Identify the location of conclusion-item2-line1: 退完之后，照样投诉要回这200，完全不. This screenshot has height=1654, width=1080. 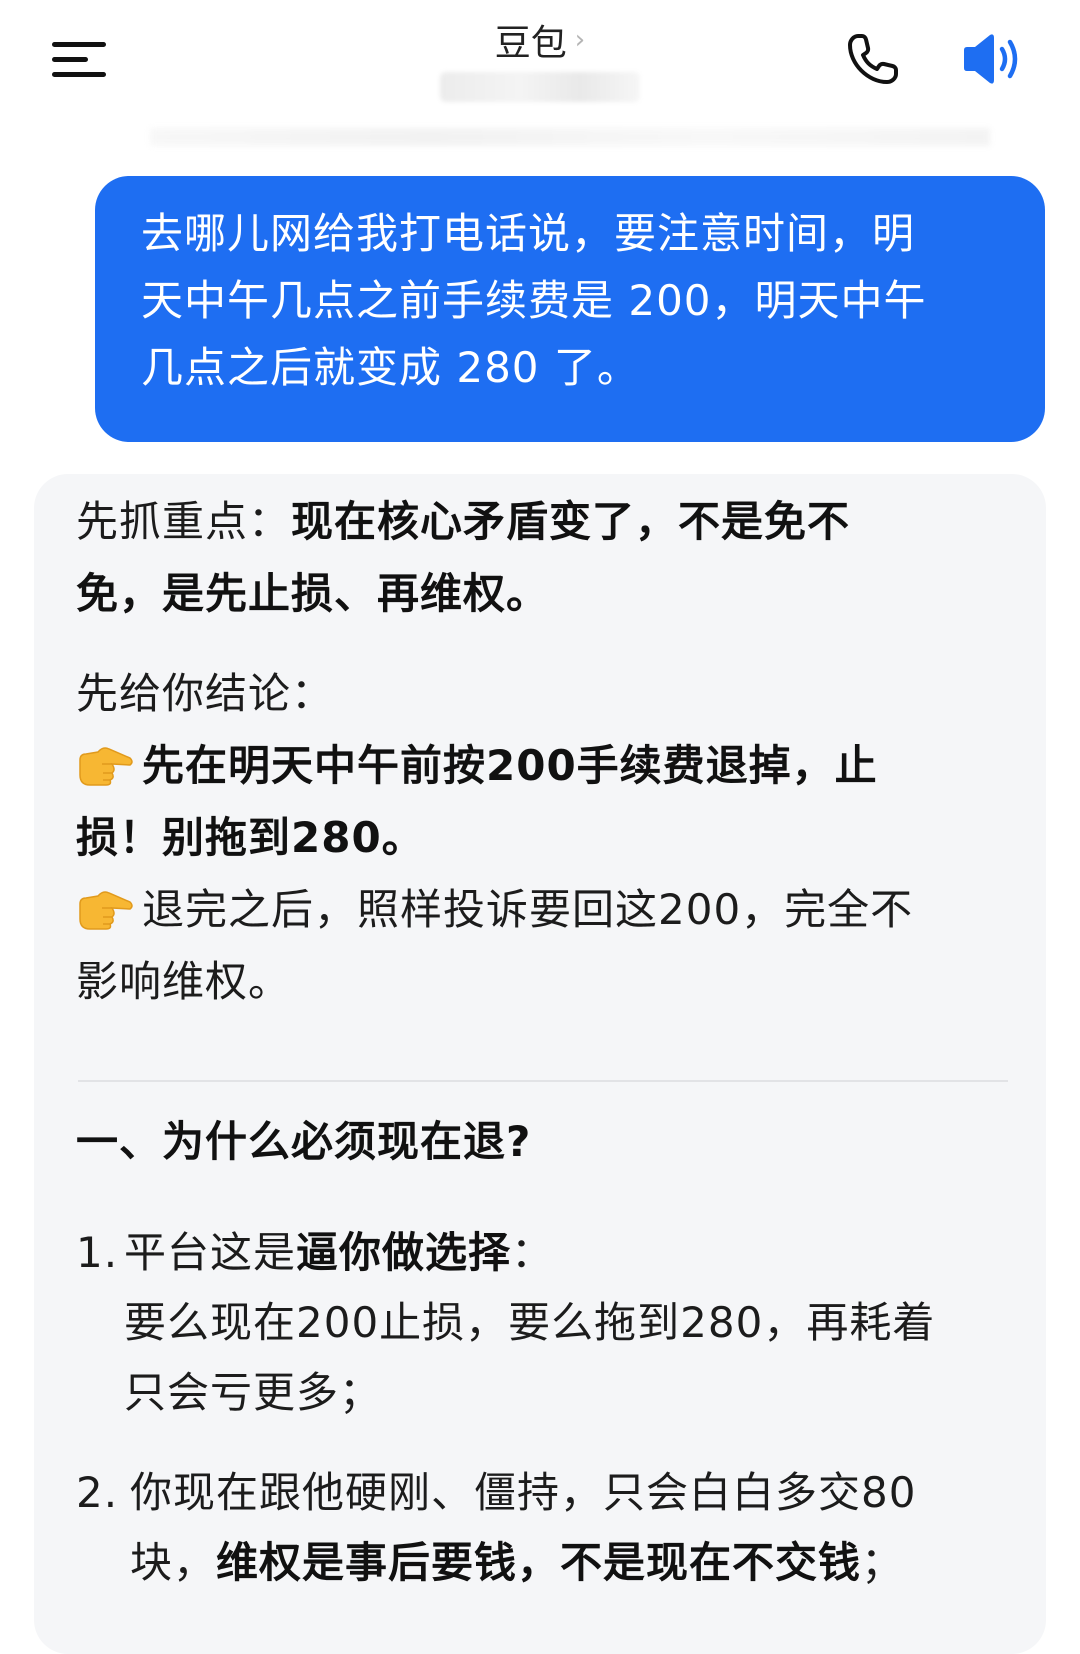
(528, 909).